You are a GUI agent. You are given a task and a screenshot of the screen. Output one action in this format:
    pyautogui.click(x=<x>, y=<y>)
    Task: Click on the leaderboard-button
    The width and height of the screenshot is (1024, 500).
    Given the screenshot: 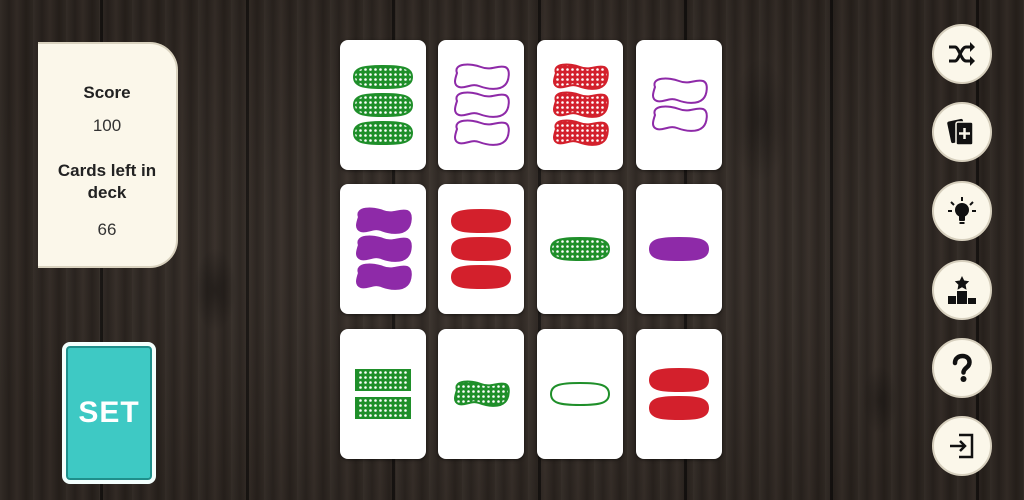 What is the action you would take?
    pyautogui.click(x=962, y=290)
    